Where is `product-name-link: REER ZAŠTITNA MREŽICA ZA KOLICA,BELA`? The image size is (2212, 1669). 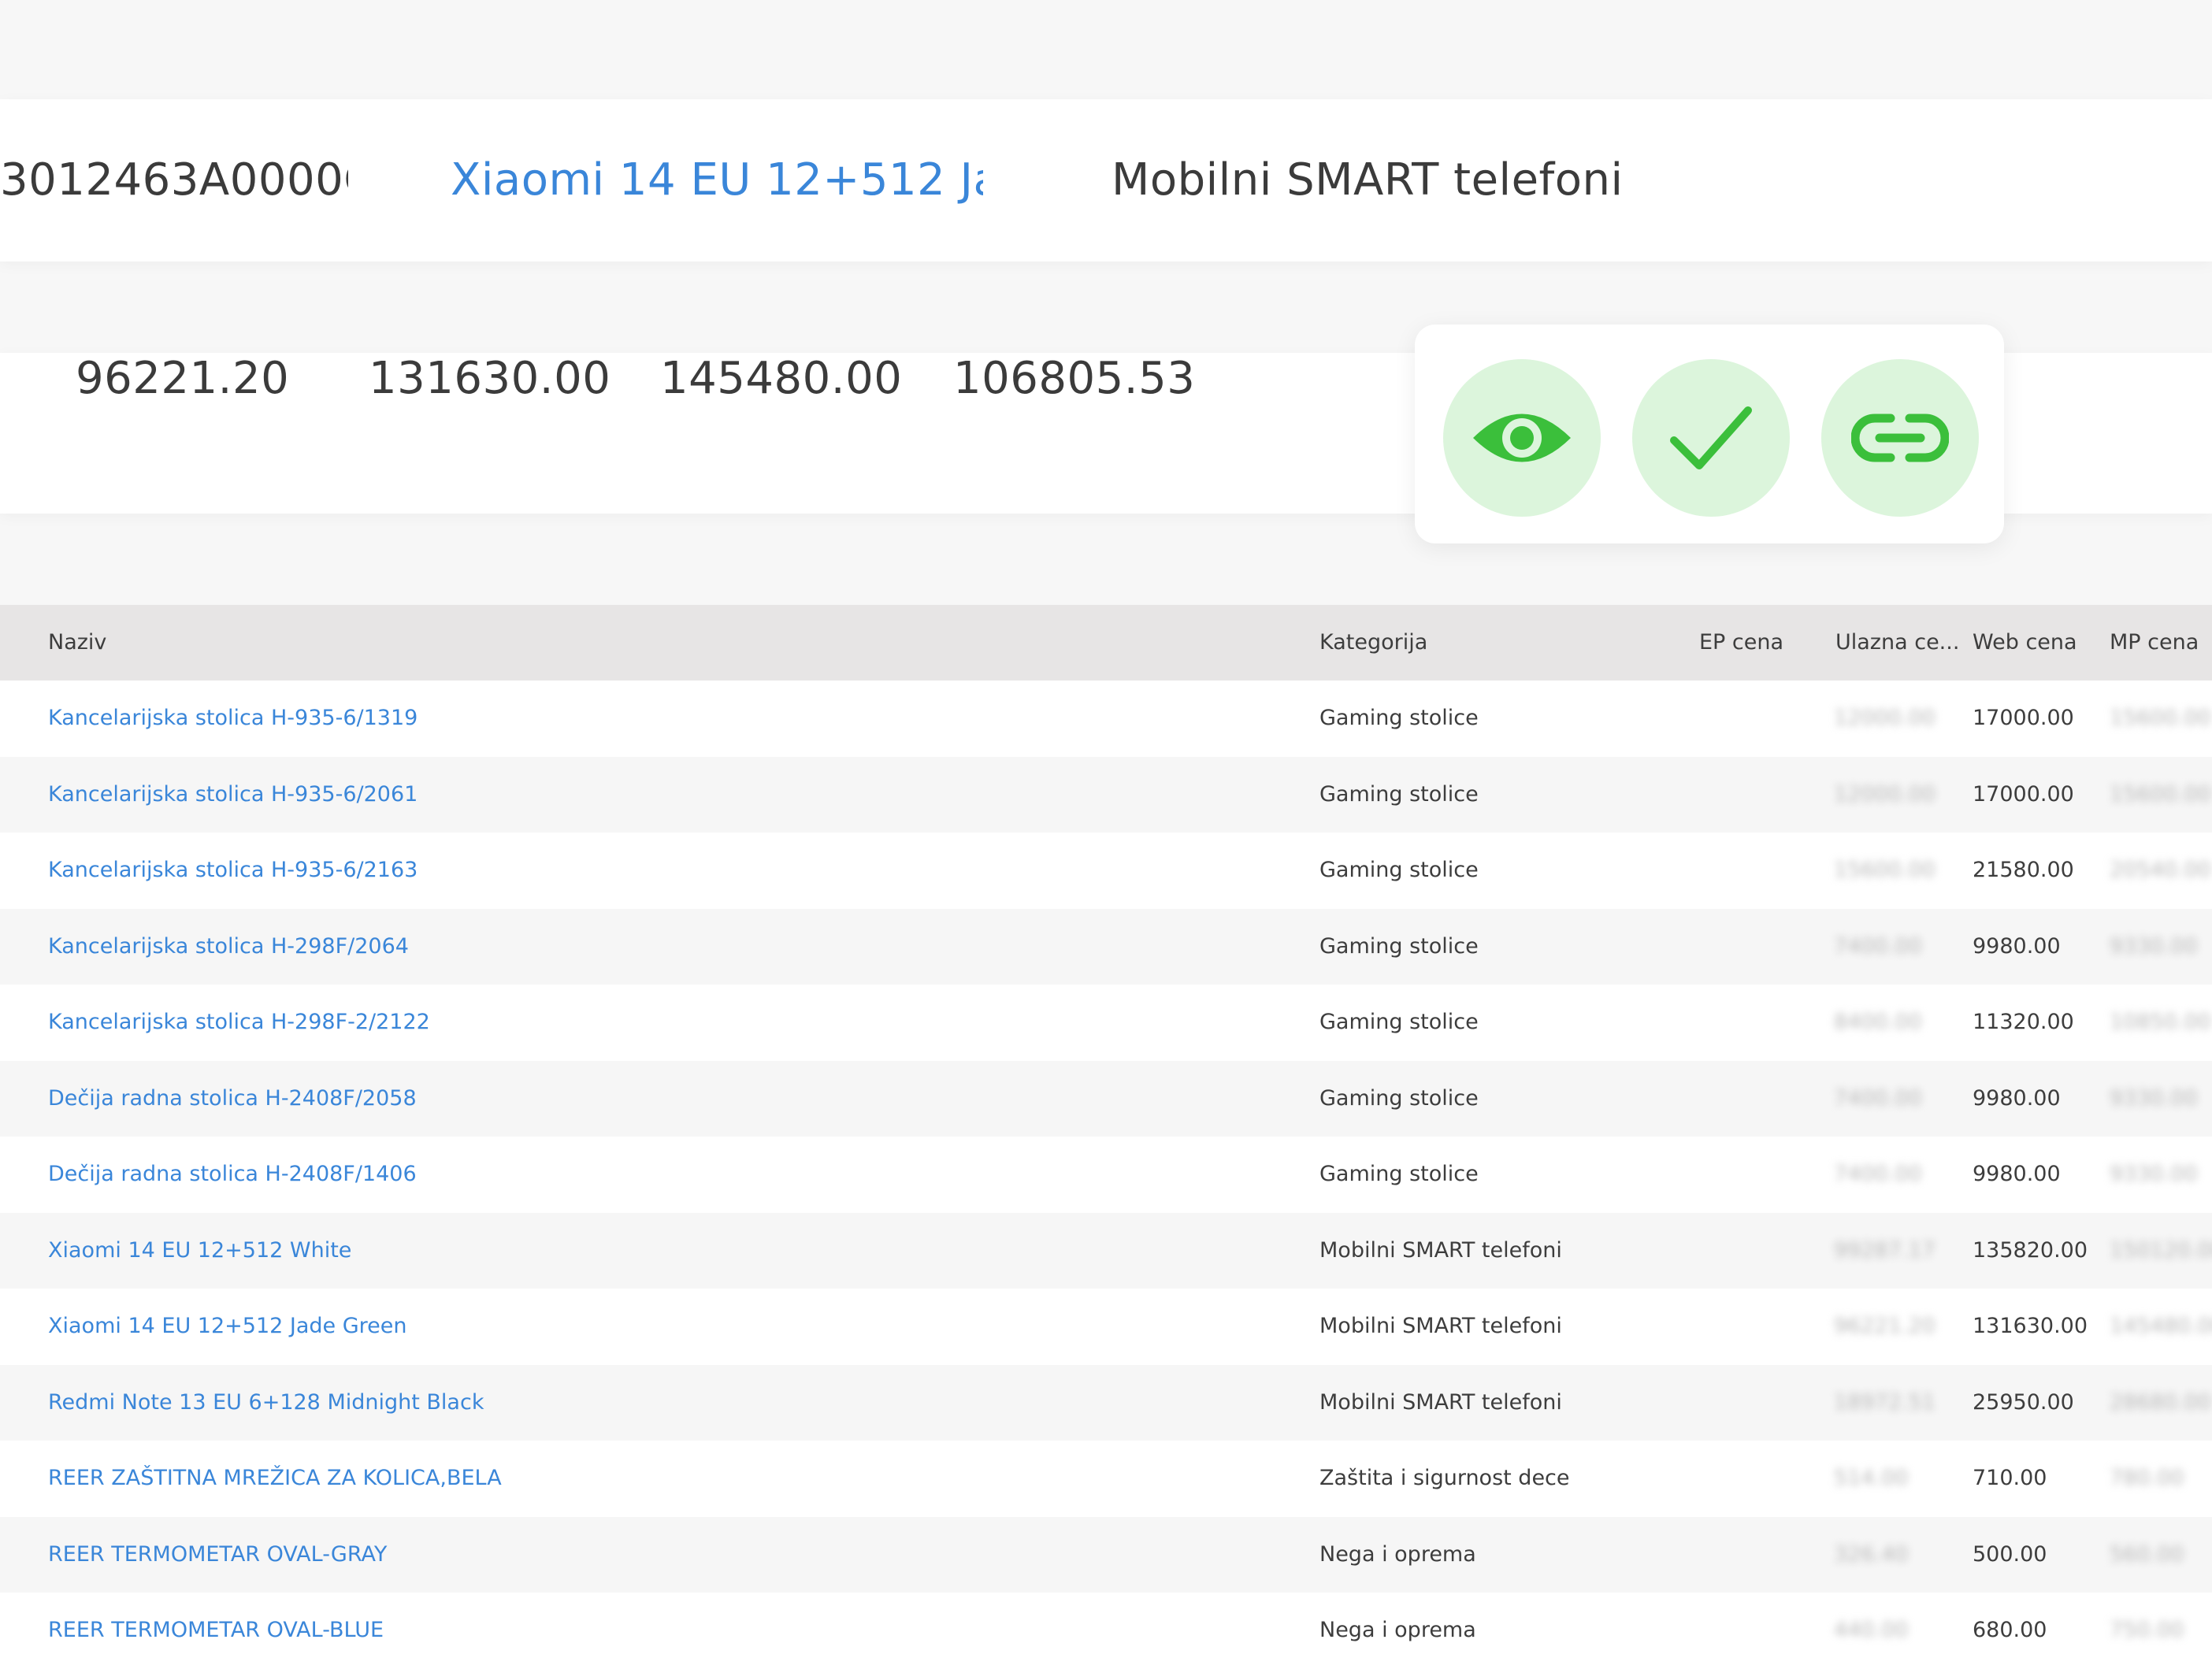
product-name-link: REER ZAŠTITNA MREŽICA ZA KOLICA,BELA is located at coordinates (275, 1478).